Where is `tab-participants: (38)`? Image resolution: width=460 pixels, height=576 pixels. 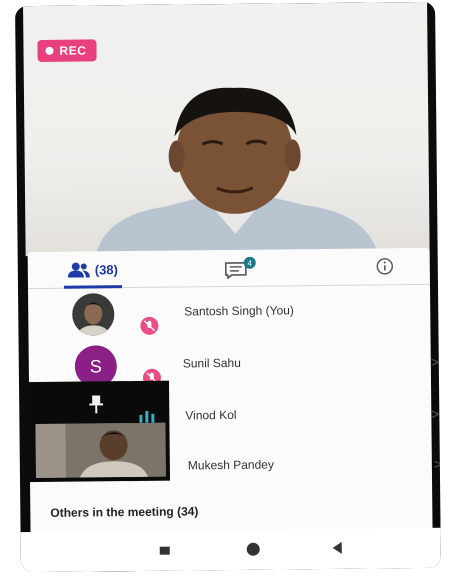 tab-participants: (38) is located at coordinates (93, 273).